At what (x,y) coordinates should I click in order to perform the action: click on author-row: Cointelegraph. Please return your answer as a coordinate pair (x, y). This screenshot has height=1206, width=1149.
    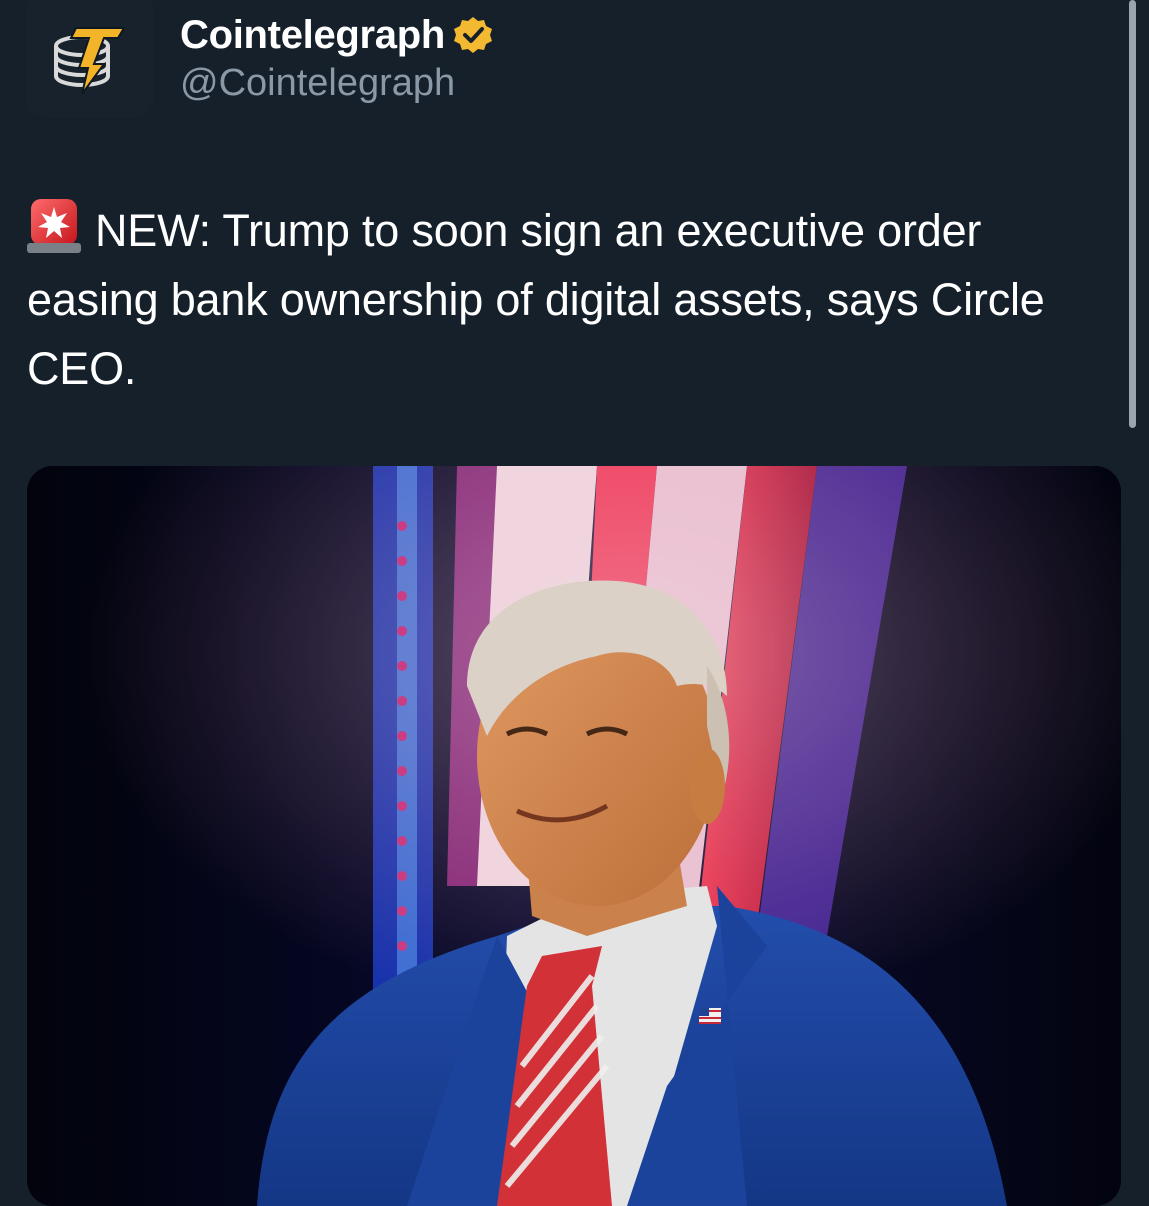
    Looking at the image, I should click on (336, 35).